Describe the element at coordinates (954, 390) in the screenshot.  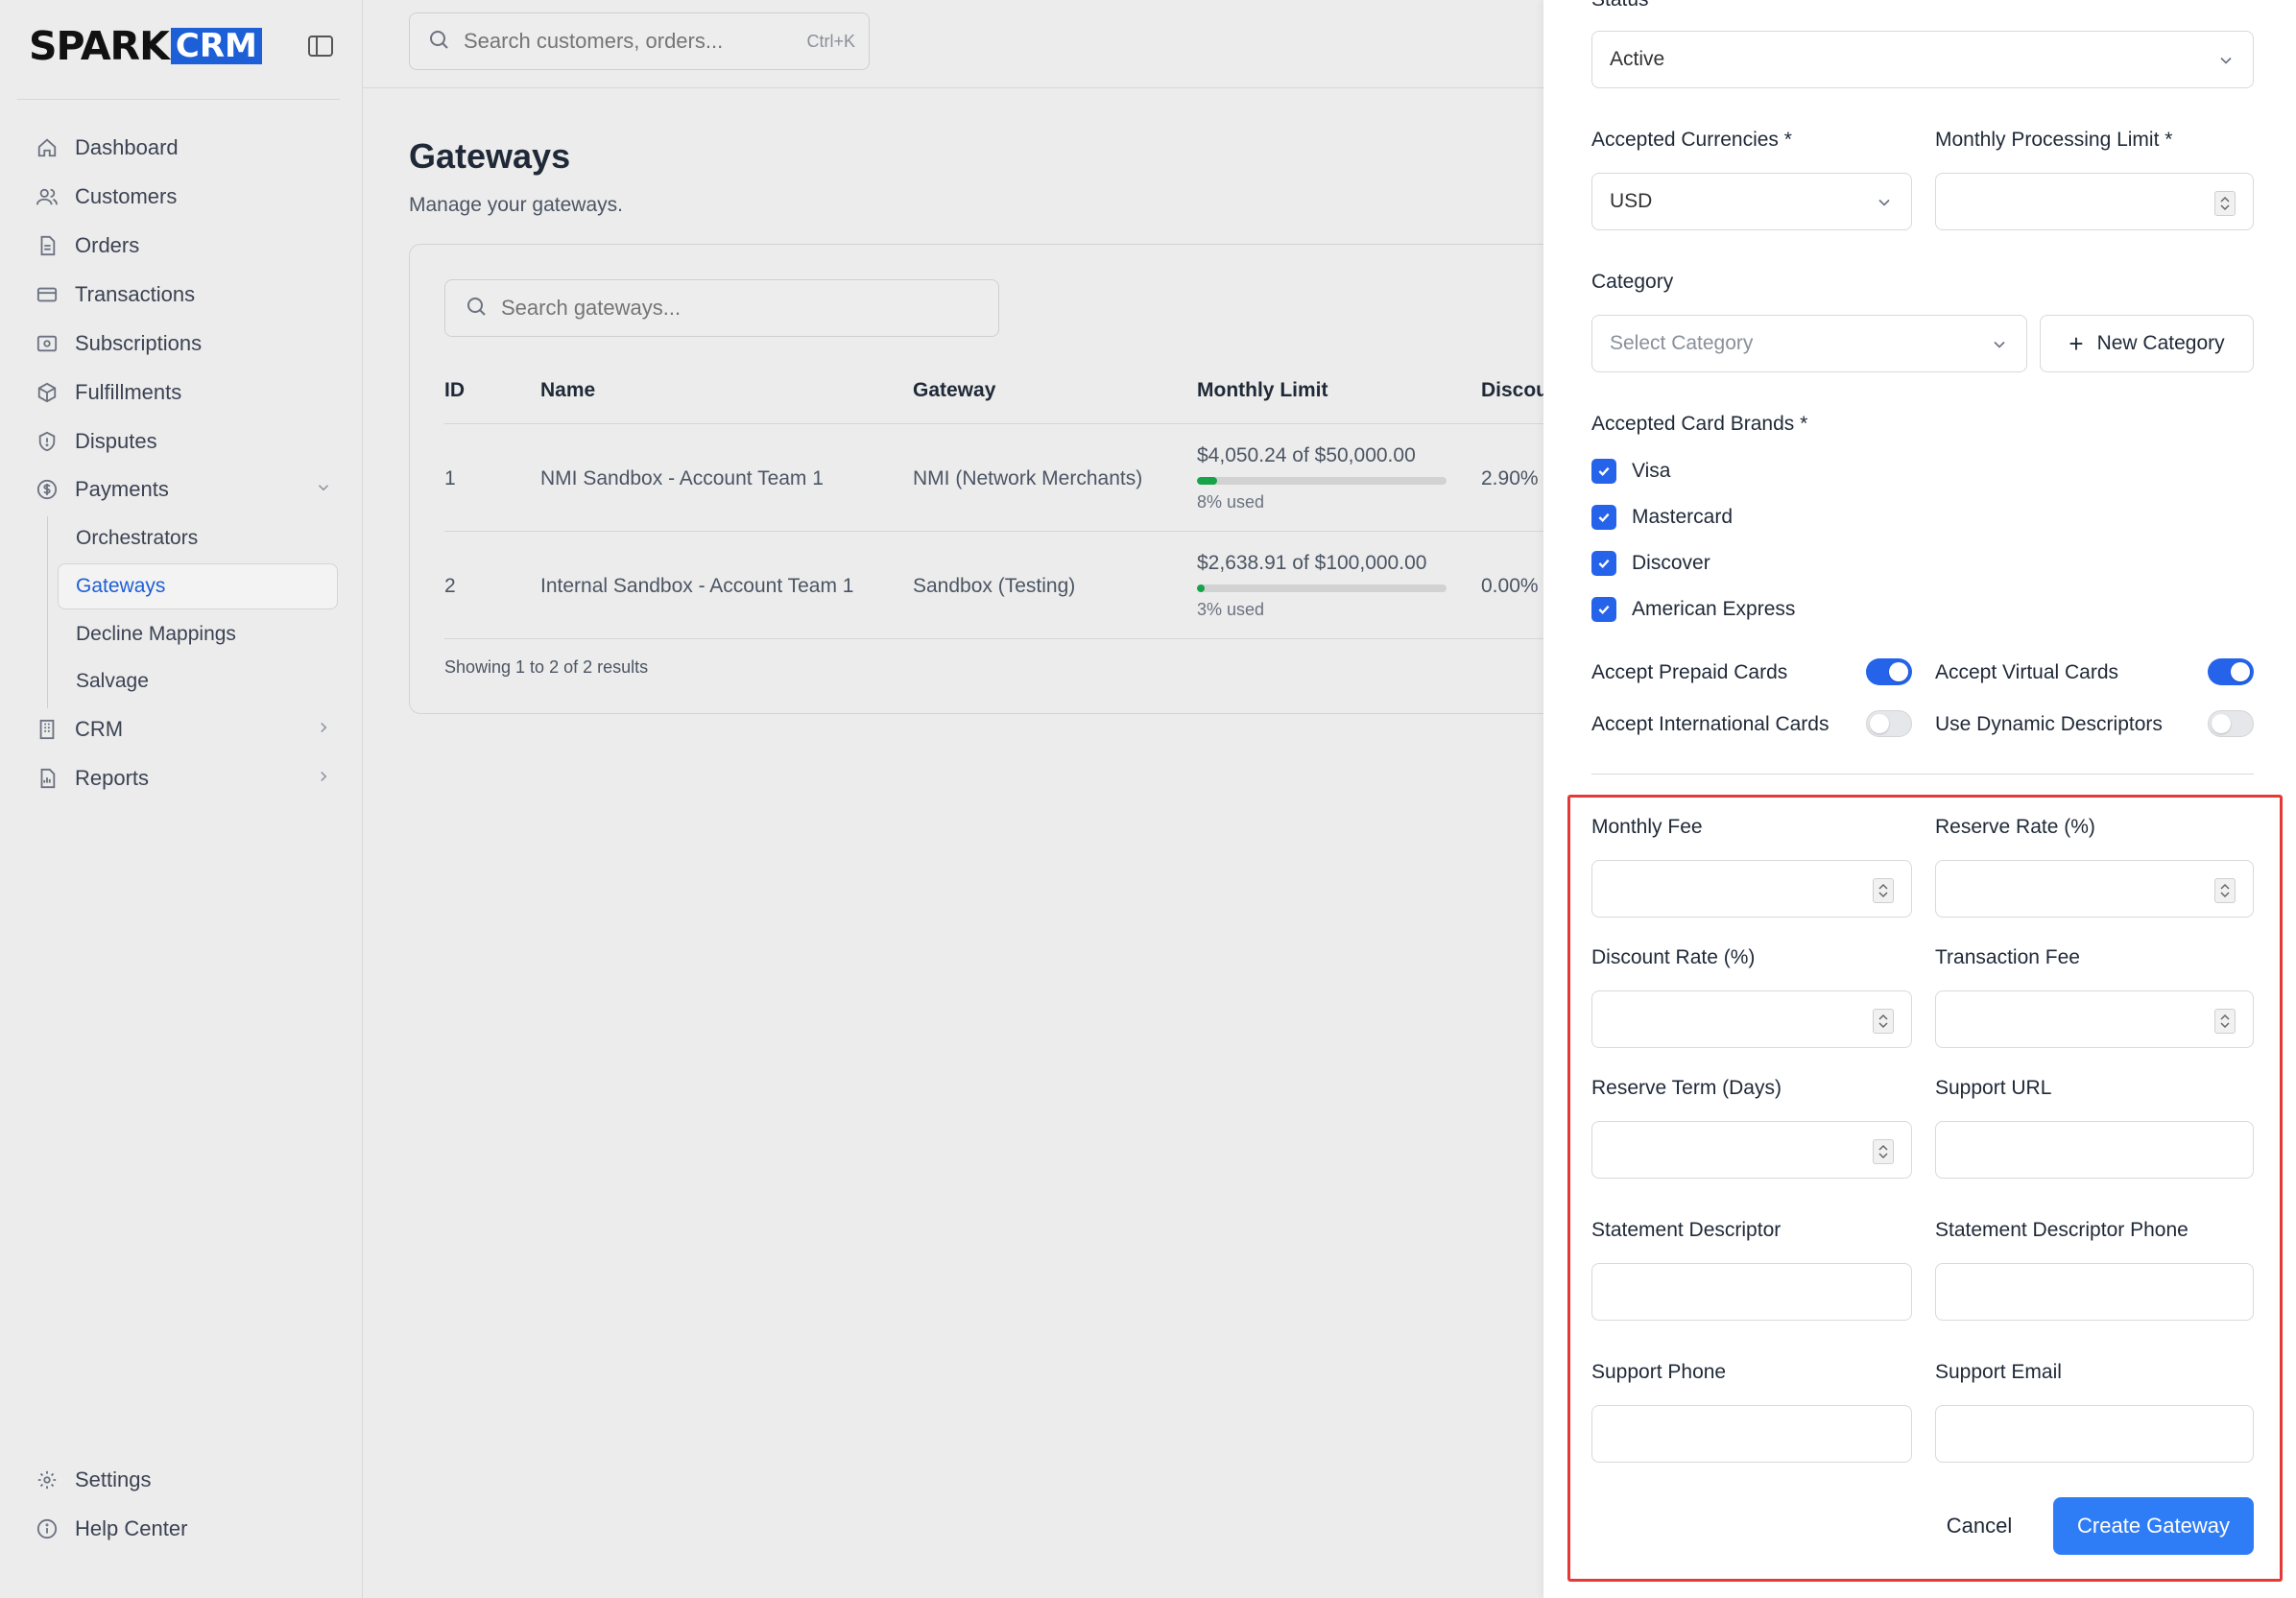
I see `column-header-gateway: Gateway` at that location.